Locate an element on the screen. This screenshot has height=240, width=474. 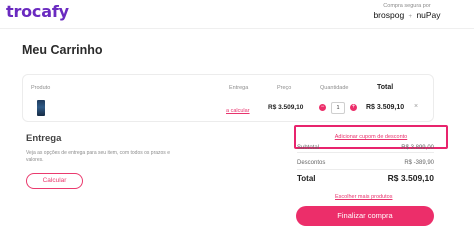
subtotal-value: R$ 3.899,00 is located at coordinates (417, 148).